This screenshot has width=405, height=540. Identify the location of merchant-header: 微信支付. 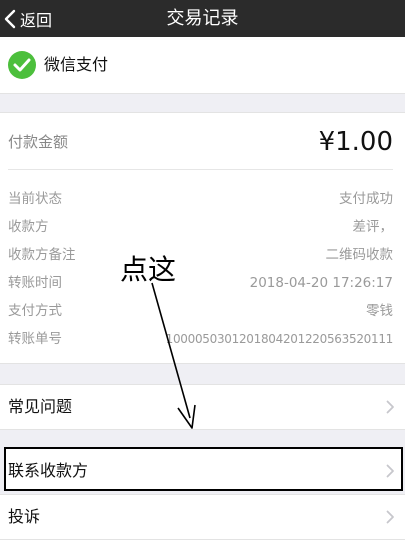
(202, 65).